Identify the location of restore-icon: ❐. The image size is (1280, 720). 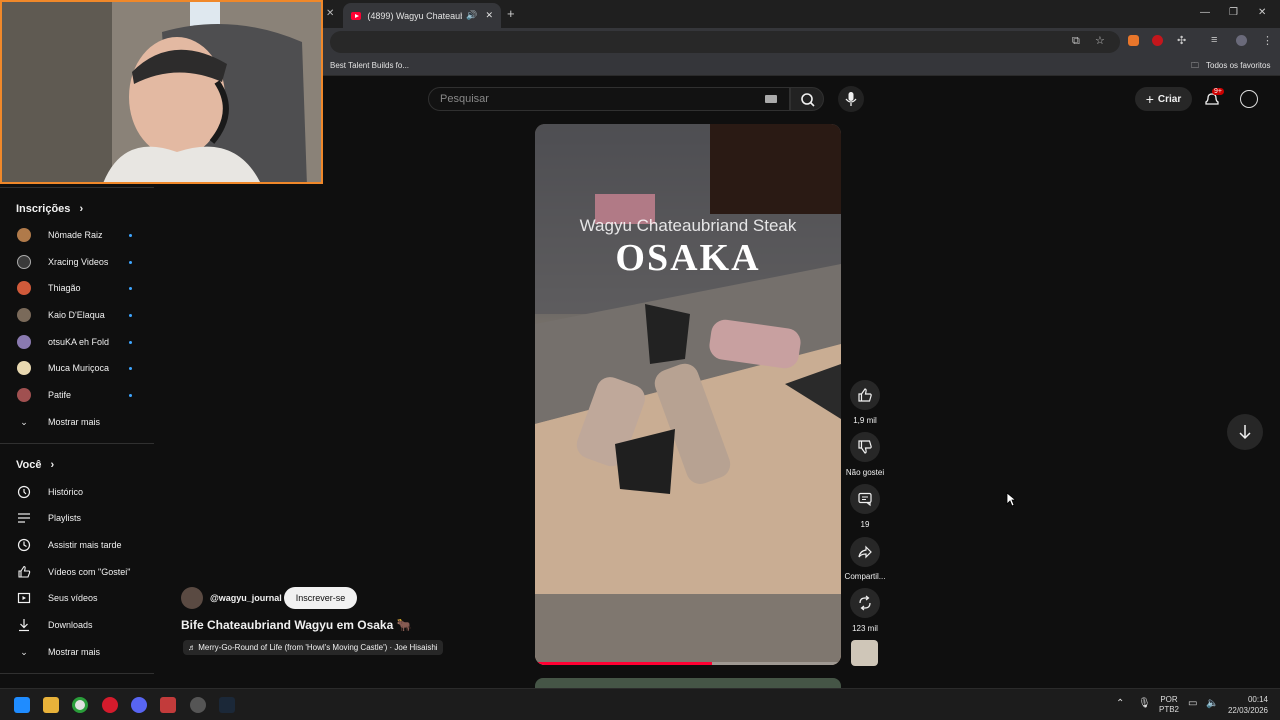
(1233, 12).